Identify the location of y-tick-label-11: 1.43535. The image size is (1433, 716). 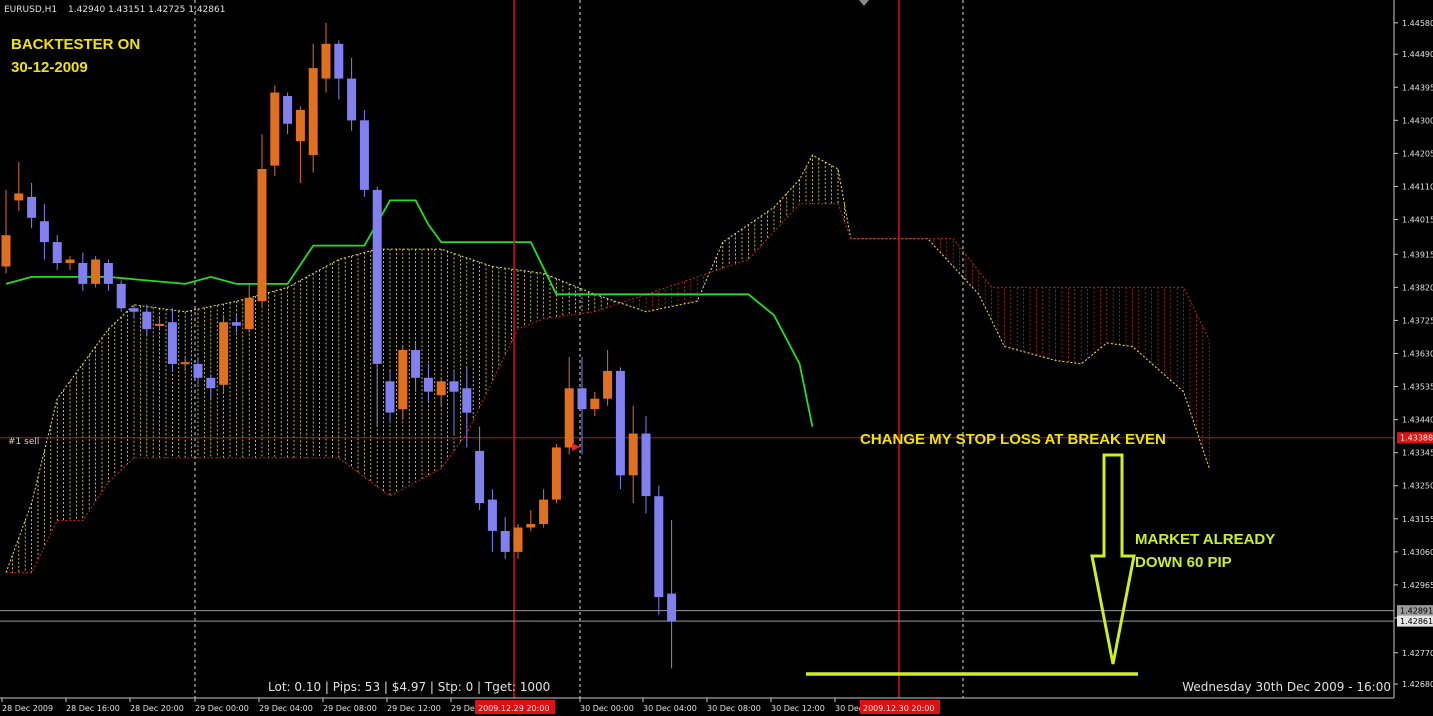
(1417, 387).